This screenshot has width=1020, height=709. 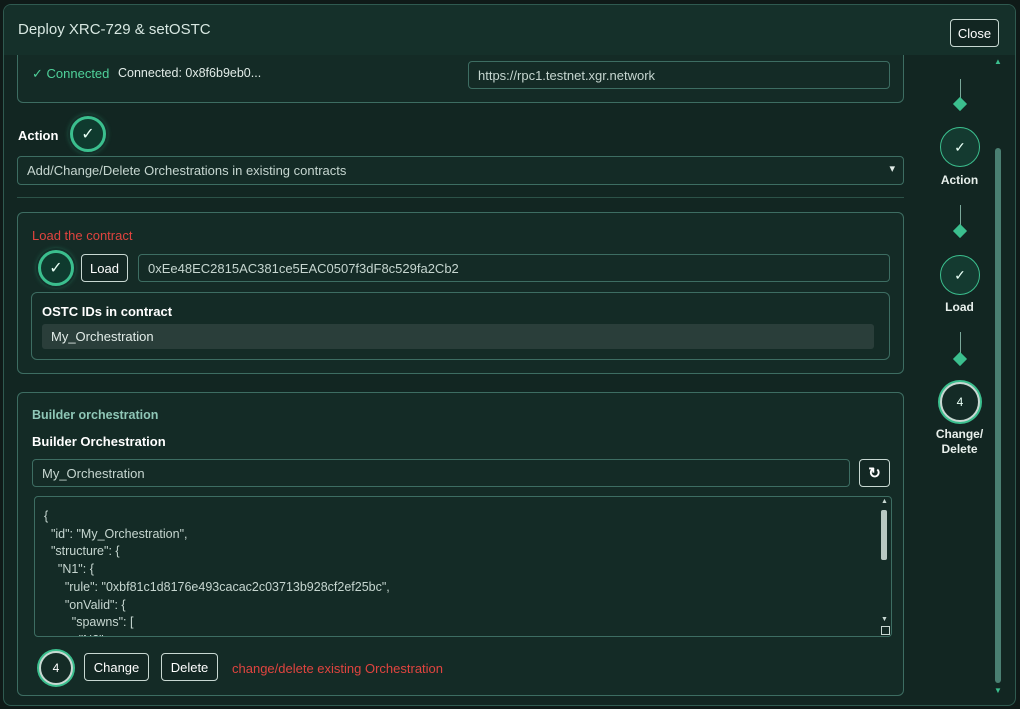 What do you see at coordinates (884, 566) in the screenshot?
I see `editor-scrollbar: ▲ ▼` at bounding box center [884, 566].